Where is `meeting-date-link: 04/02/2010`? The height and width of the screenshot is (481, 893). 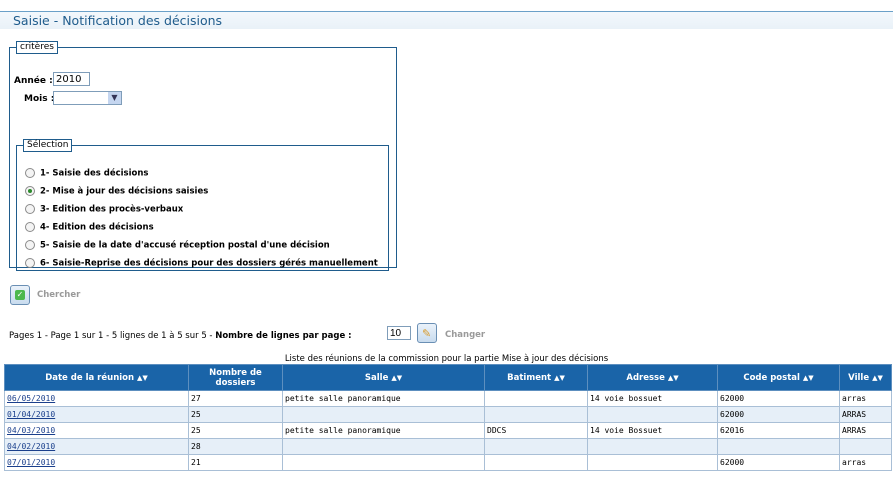 meeting-date-link: 04/02/2010 is located at coordinates (31, 446).